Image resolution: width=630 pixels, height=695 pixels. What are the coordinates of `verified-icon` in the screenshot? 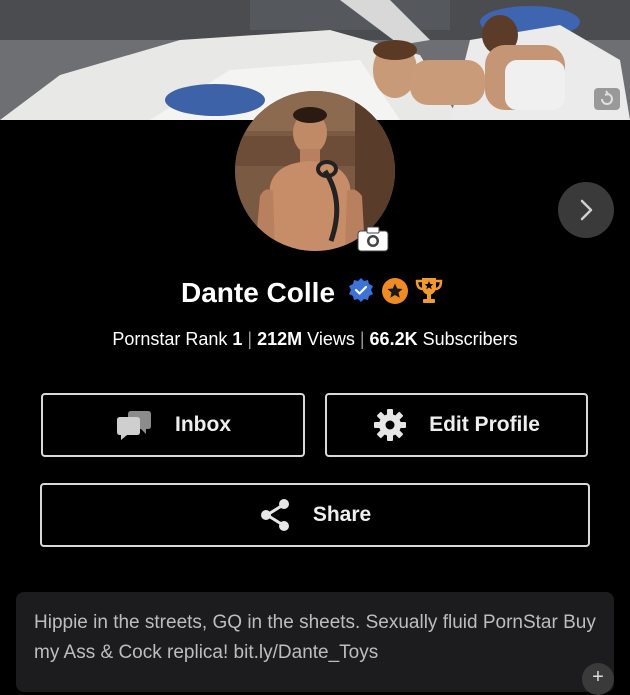 It's located at (361, 293).